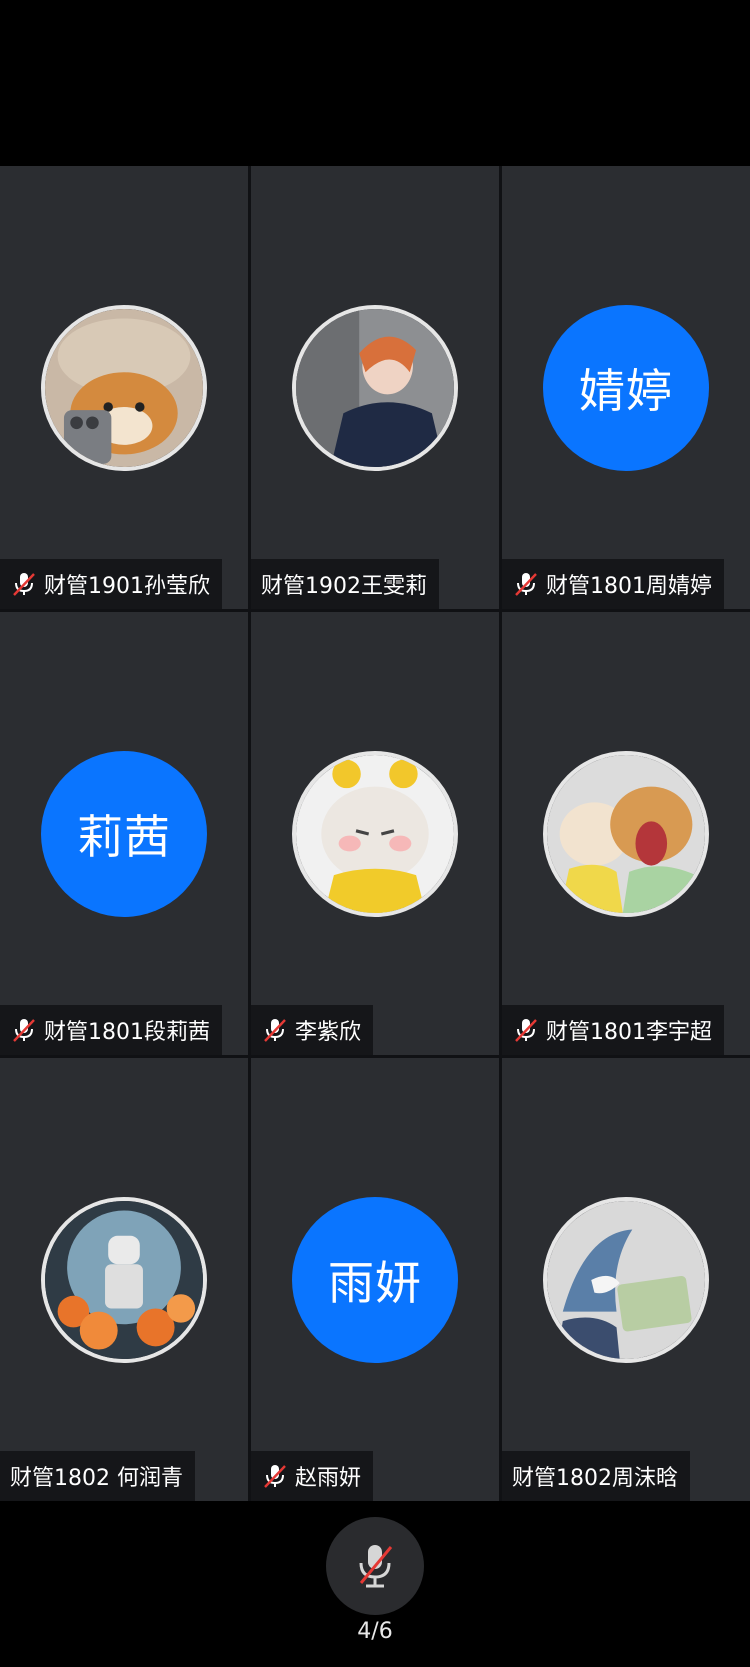  Describe the element at coordinates (127, 1032) in the screenshot. I see `participant-name: 财管1801段莉茜` at that location.